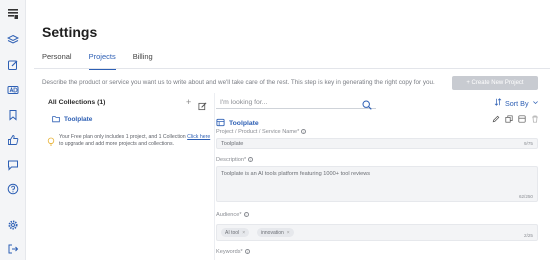  What do you see at coordinates (51, 143) in the screenshot?
I see `lightbulb-icon` at bounding box center [51, 143].